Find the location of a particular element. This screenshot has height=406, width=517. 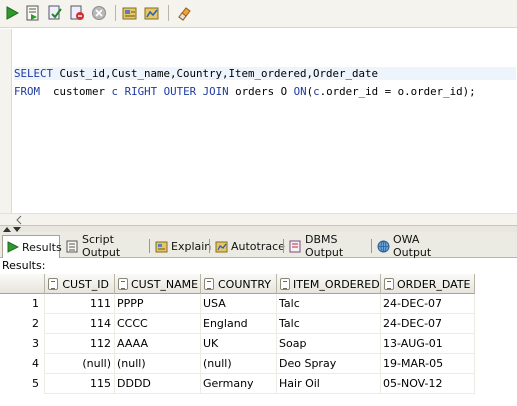

table-row: 3 112 AAAA UK Soap 13-AUG-01 is located at coordinates (237, 344).